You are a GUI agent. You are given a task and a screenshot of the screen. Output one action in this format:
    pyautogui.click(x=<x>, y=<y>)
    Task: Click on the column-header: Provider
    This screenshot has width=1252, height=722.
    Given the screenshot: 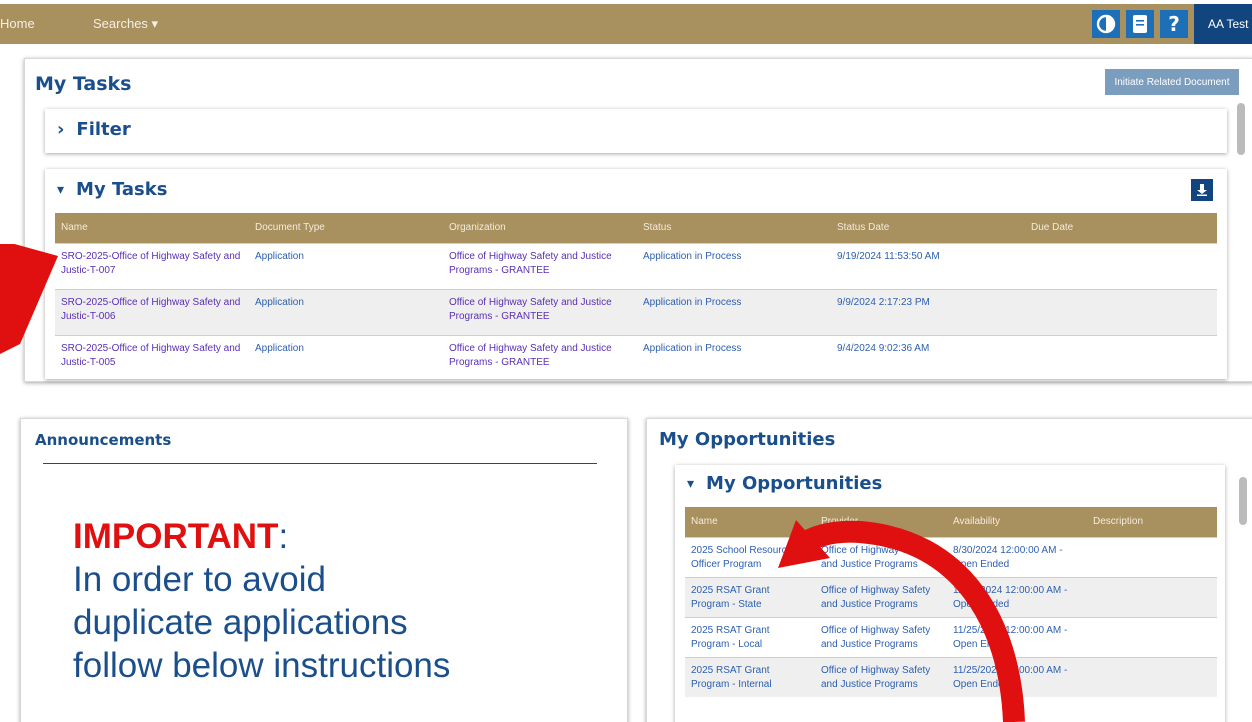 What is the action you would take?
    pyautogui.click(x=881, y=522)
    